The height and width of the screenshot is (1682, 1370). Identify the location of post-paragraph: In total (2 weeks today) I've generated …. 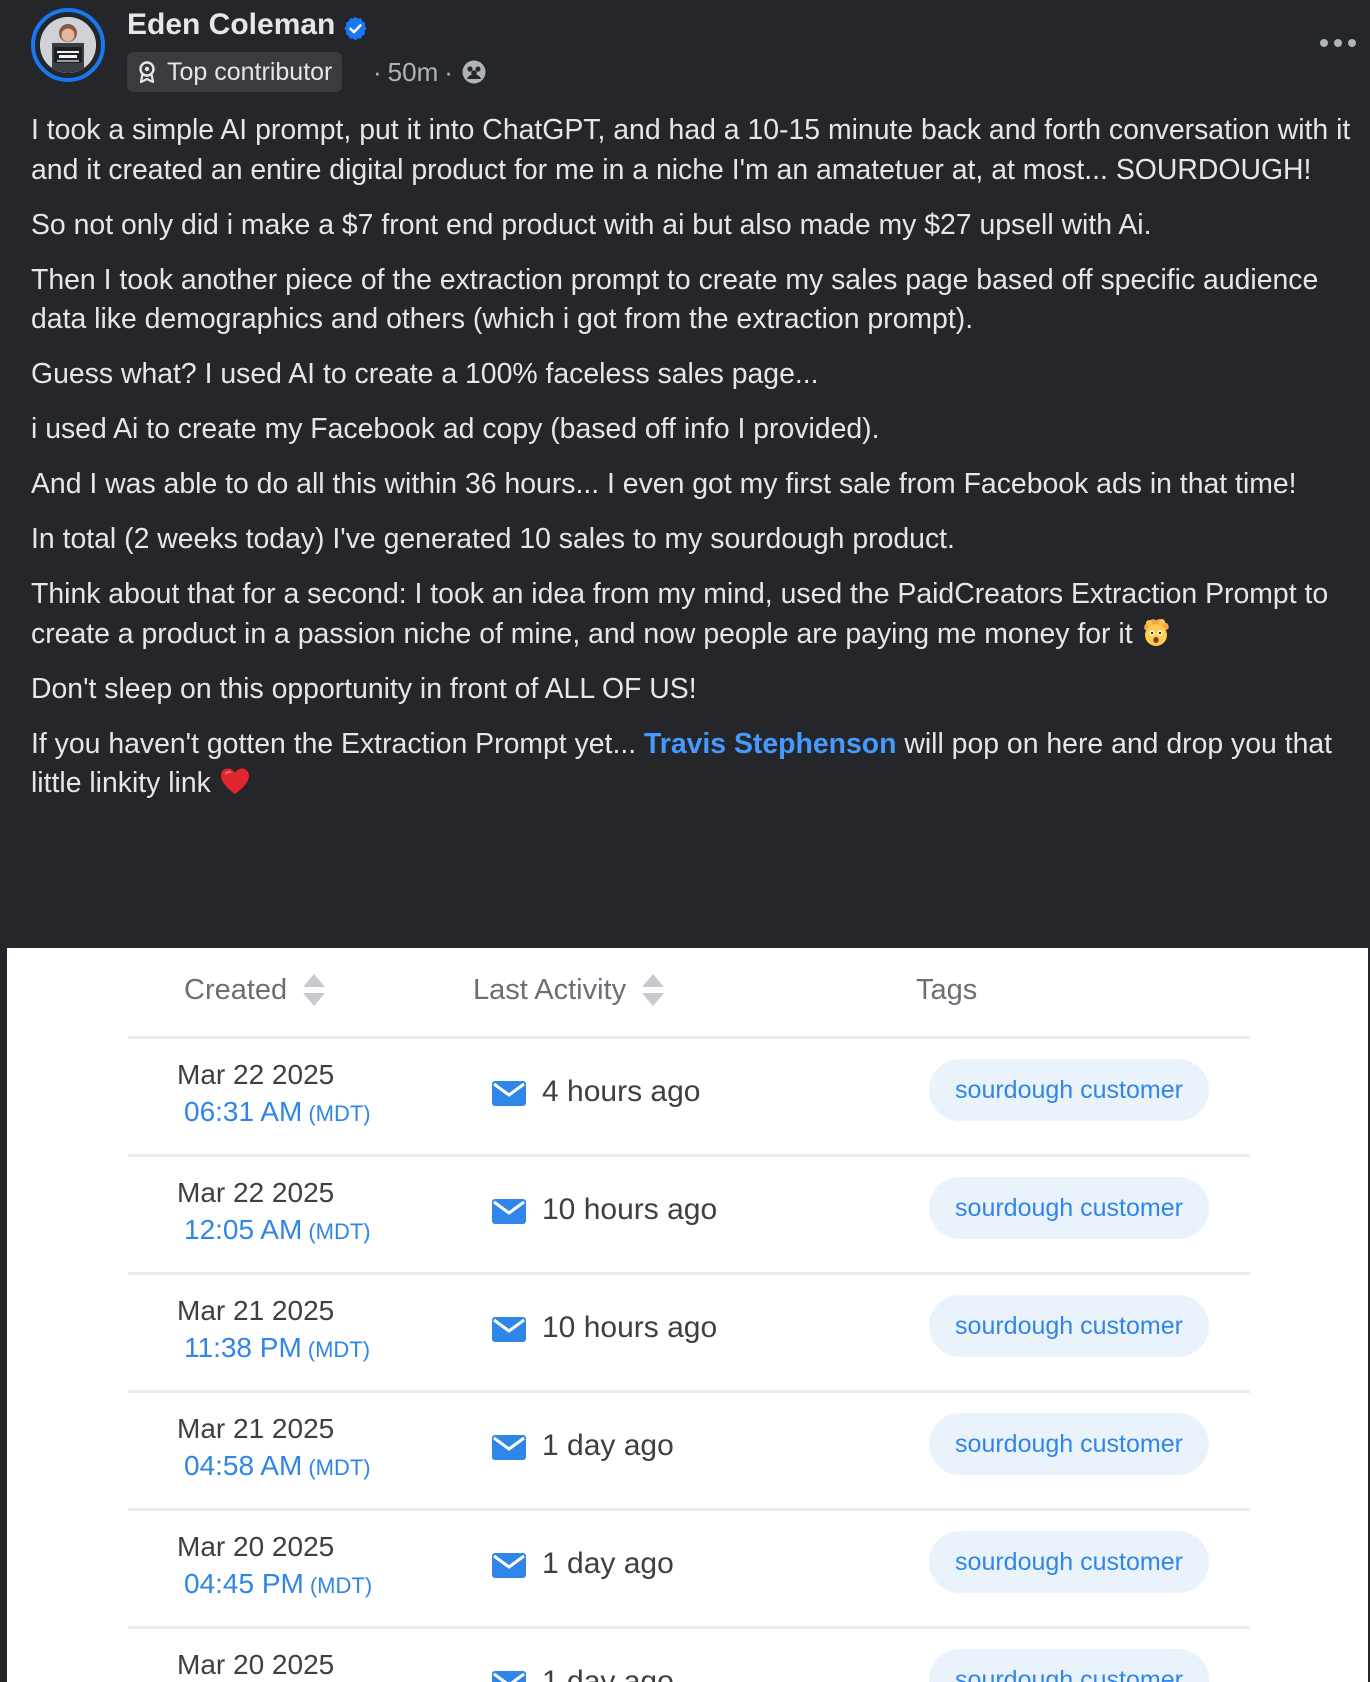
(493, 539).